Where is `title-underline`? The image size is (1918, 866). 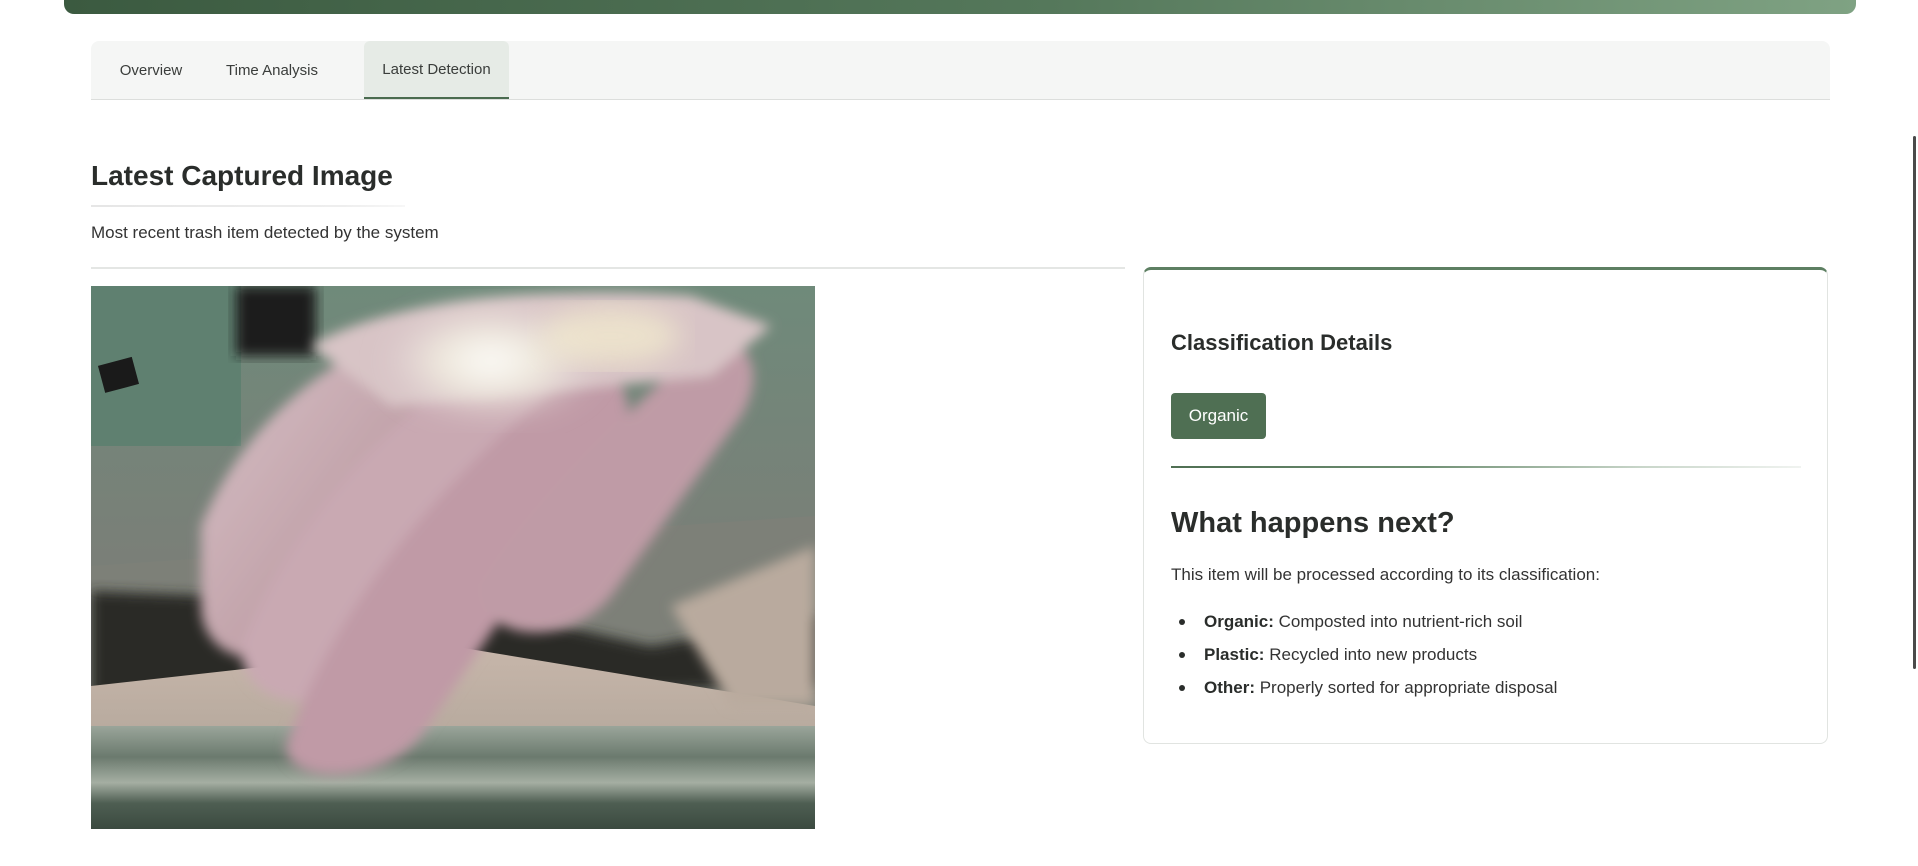 title-underline is located at coordinates (248, 206).